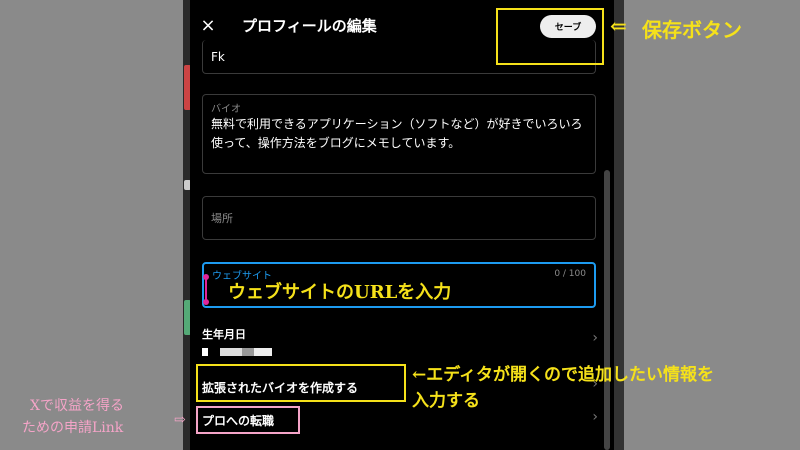 The width and height of the screenshot is (800, 450). Describe the element at coordinates (73, 428) in the screenshot. I see `pro-note-line2: ための申請Link` at that location.